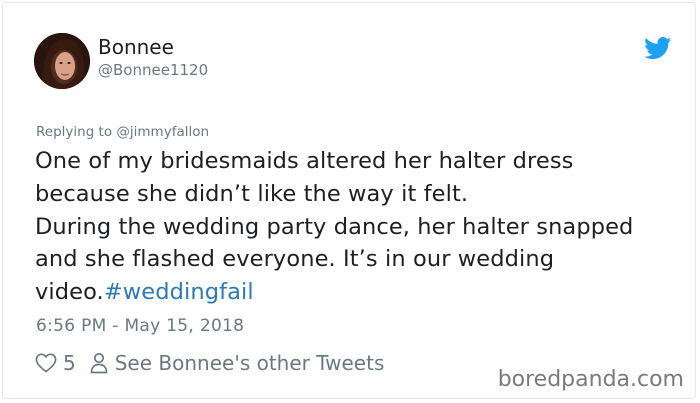  Describe the element at coordinates (252, 193) in the screenshot. I see `tweet-line: because she didn’t like the way it felt.` at that location.